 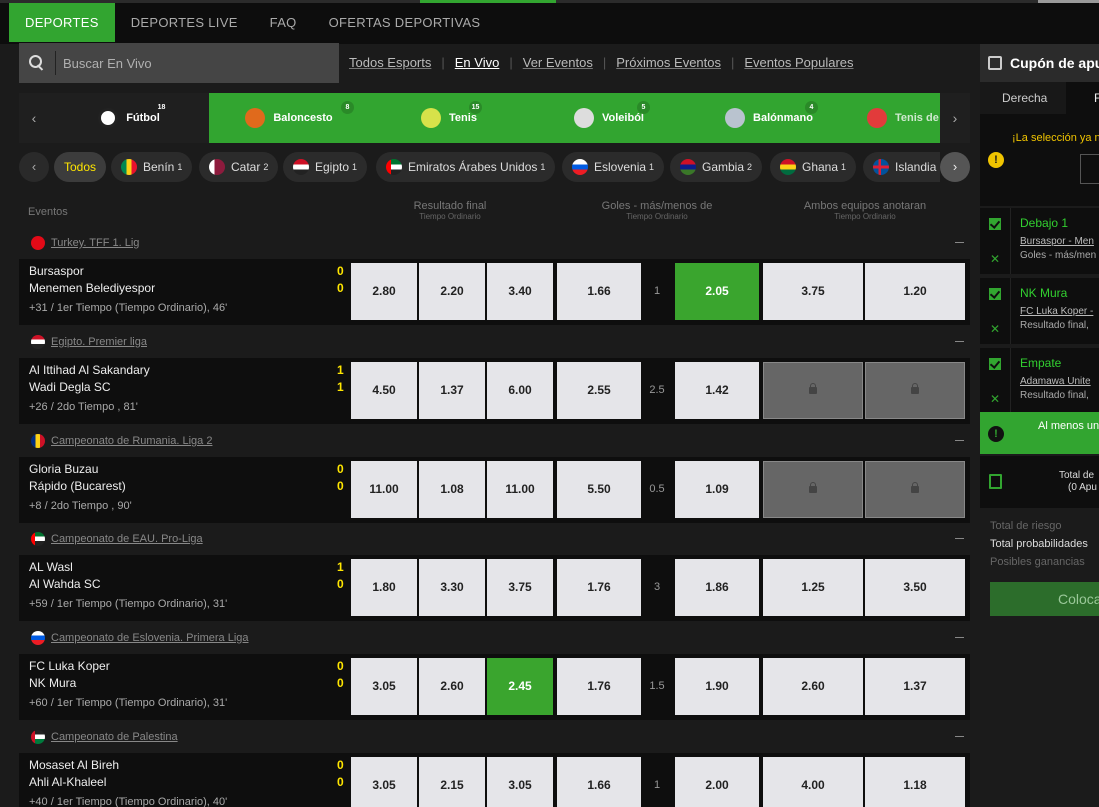 What do you see at coordinates (452, 686) in the screenshot?
I see `odd-draw: 2.60` at bounding box center [452, 686].